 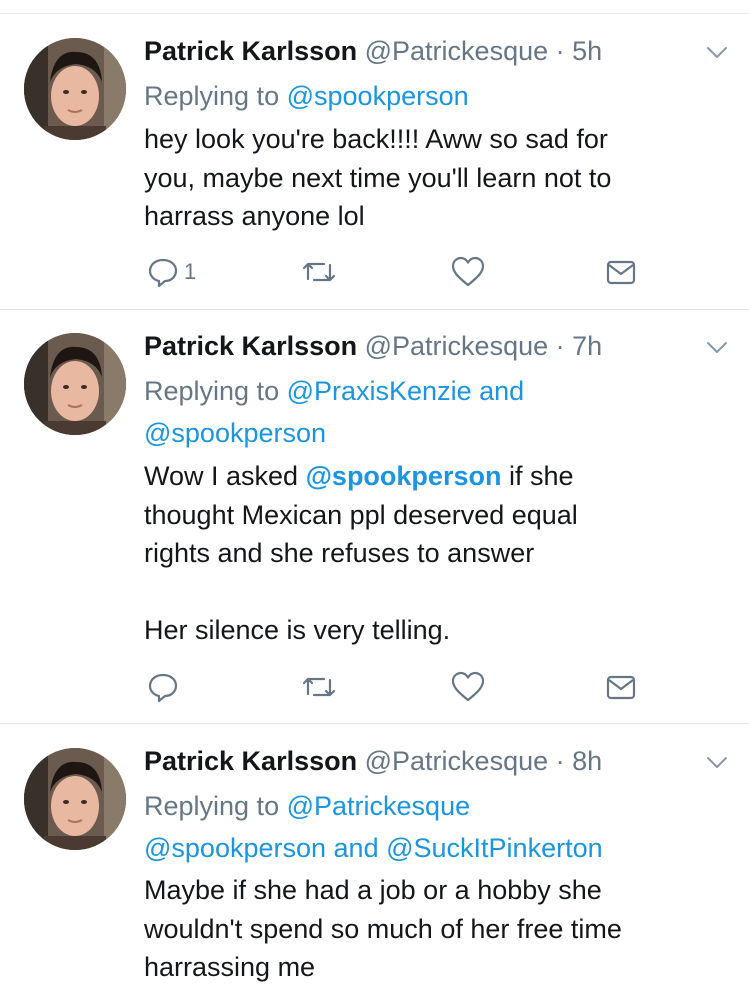 I want to click on timestamp: 5h, so click(x=587, y=51).